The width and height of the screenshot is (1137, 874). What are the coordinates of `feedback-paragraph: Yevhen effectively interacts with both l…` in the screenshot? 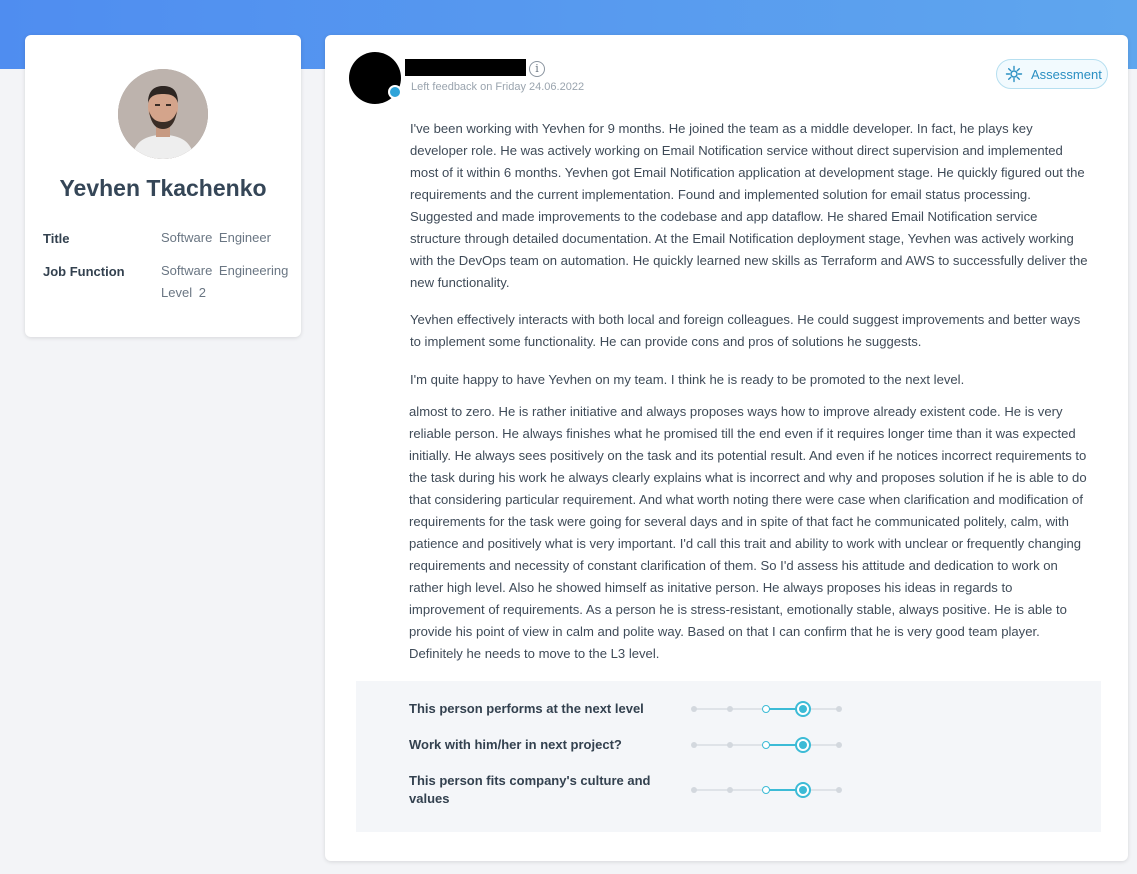 It's located at (745, 330).